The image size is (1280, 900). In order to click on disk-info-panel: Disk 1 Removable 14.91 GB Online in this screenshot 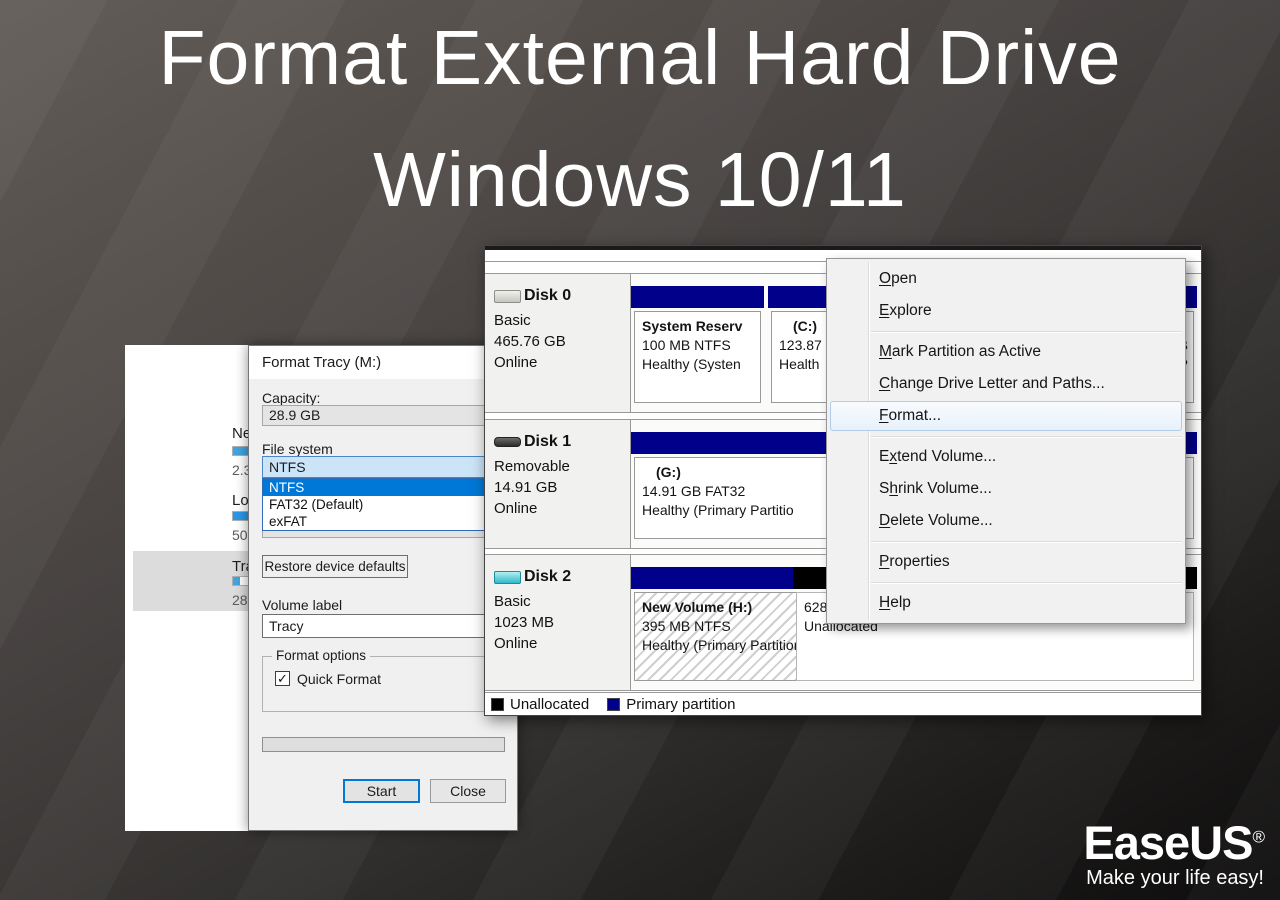, I will do `click(558, 484)`.